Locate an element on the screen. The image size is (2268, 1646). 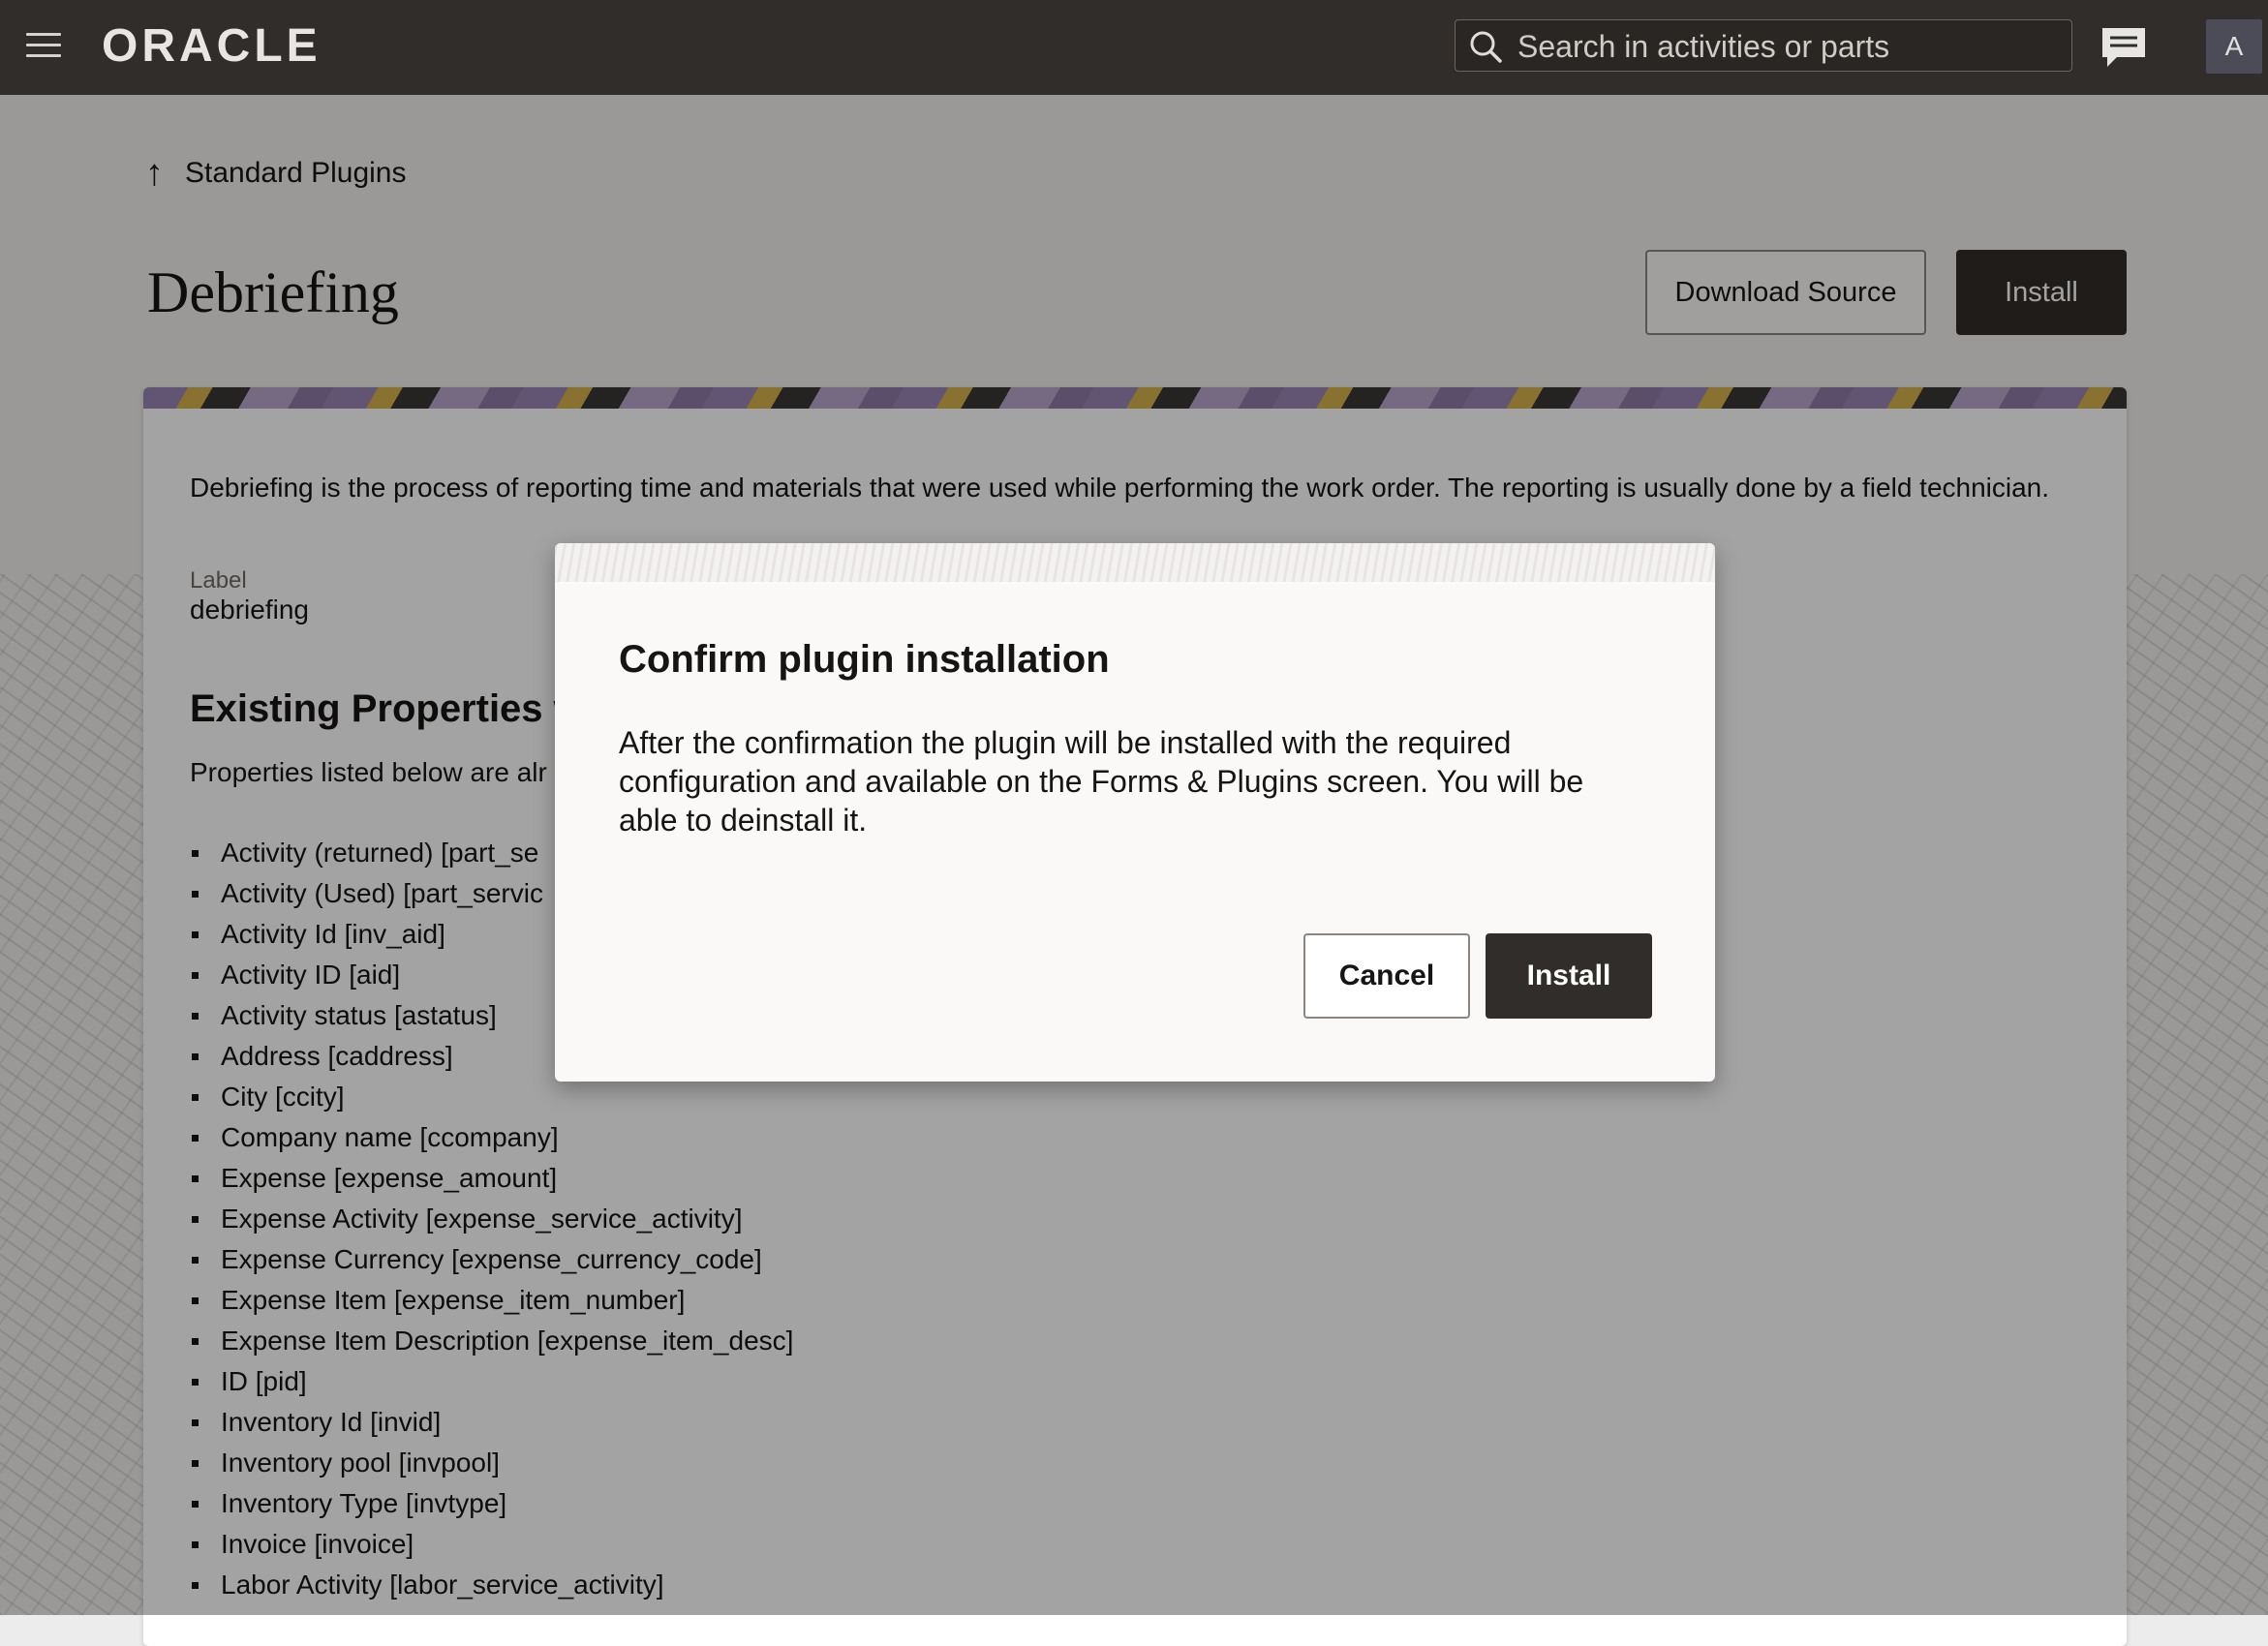
search-input is located at coordinates (1789, 47).